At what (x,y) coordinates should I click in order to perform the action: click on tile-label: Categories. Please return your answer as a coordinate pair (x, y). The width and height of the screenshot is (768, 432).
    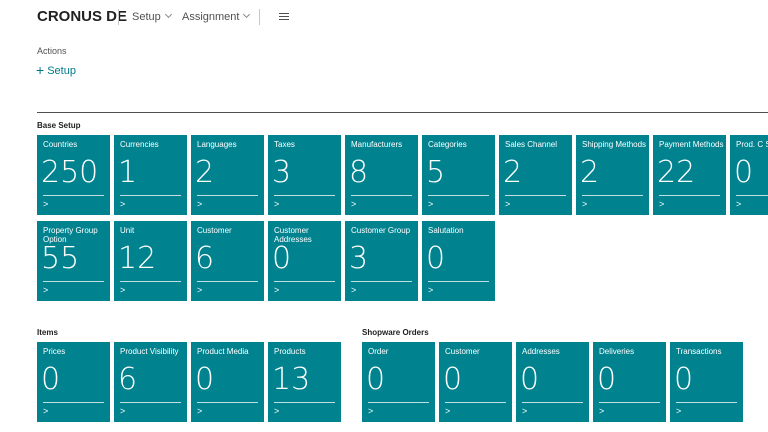
    Looking at the image, I should click on (447, 144).